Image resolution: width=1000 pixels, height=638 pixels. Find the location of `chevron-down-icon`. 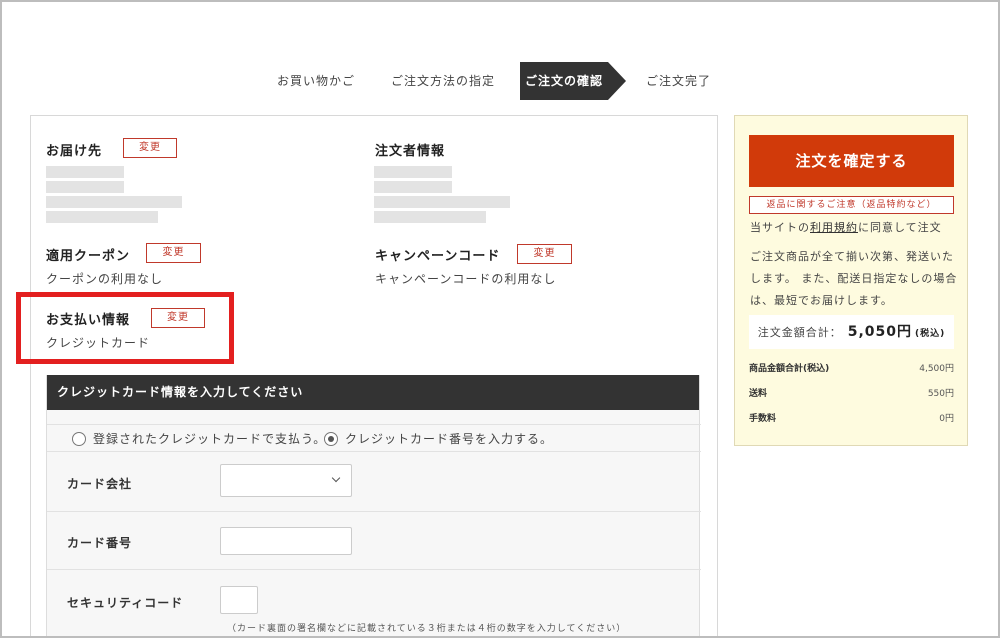

chevron-down-icon is located at coordinates (336, 478).